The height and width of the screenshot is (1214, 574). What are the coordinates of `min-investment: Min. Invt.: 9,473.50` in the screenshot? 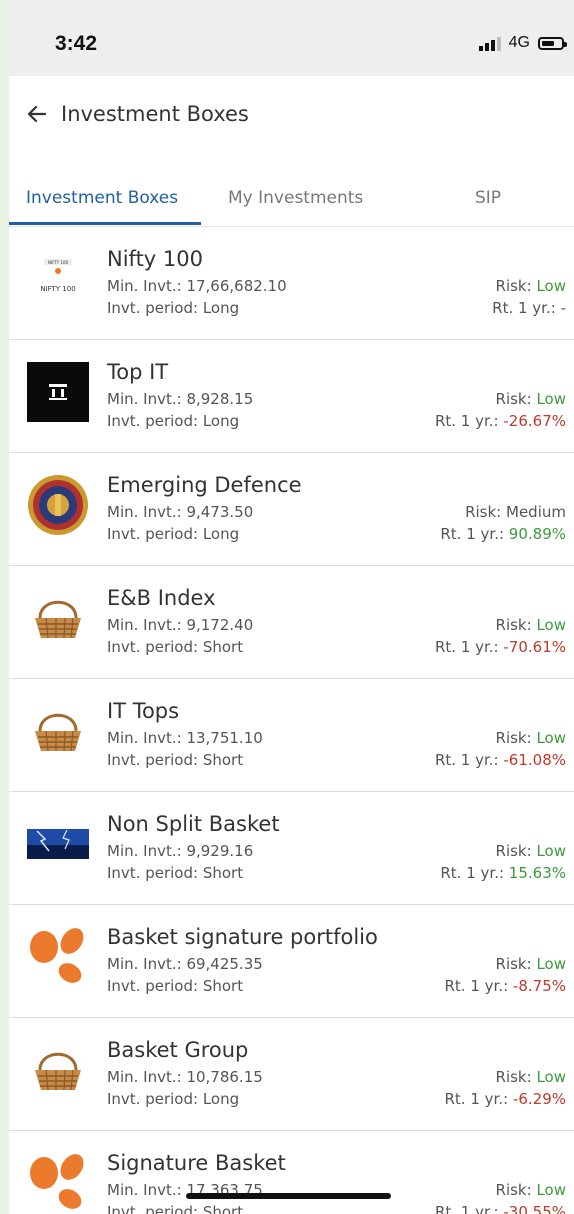 It's located at (180, 512).